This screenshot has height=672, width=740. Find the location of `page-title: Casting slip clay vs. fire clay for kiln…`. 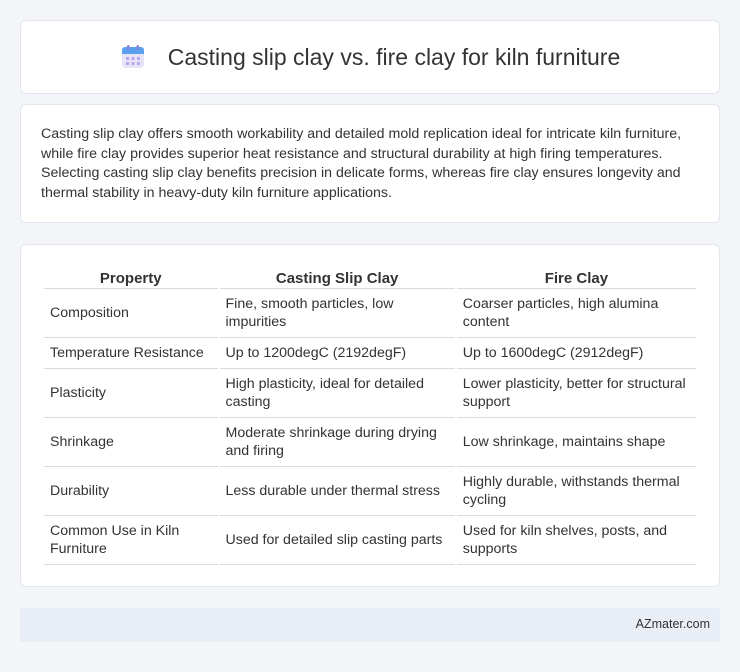

page-title: Casting slip clay vs. fire clay for kiln… is located at coordinates (394, 56).